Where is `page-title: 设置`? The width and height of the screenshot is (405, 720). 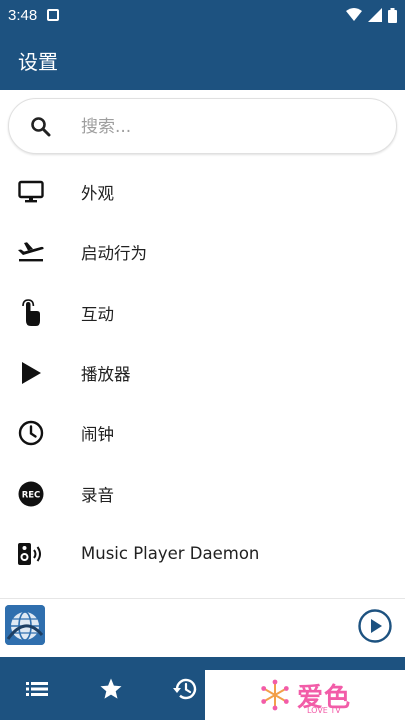
page-title: 设置 is located at coordinates (38, 61).